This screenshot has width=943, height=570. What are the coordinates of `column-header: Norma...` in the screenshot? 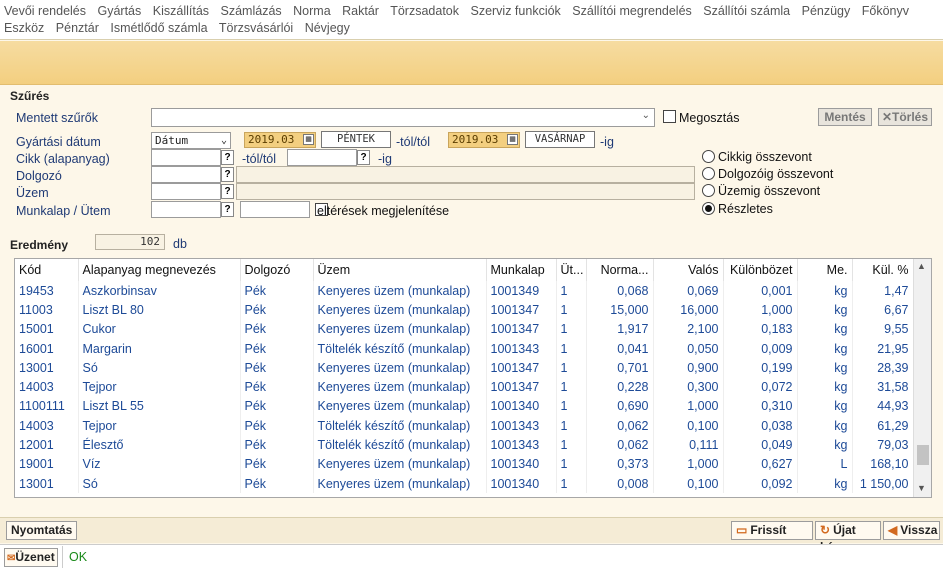 It's located at (620, 270).